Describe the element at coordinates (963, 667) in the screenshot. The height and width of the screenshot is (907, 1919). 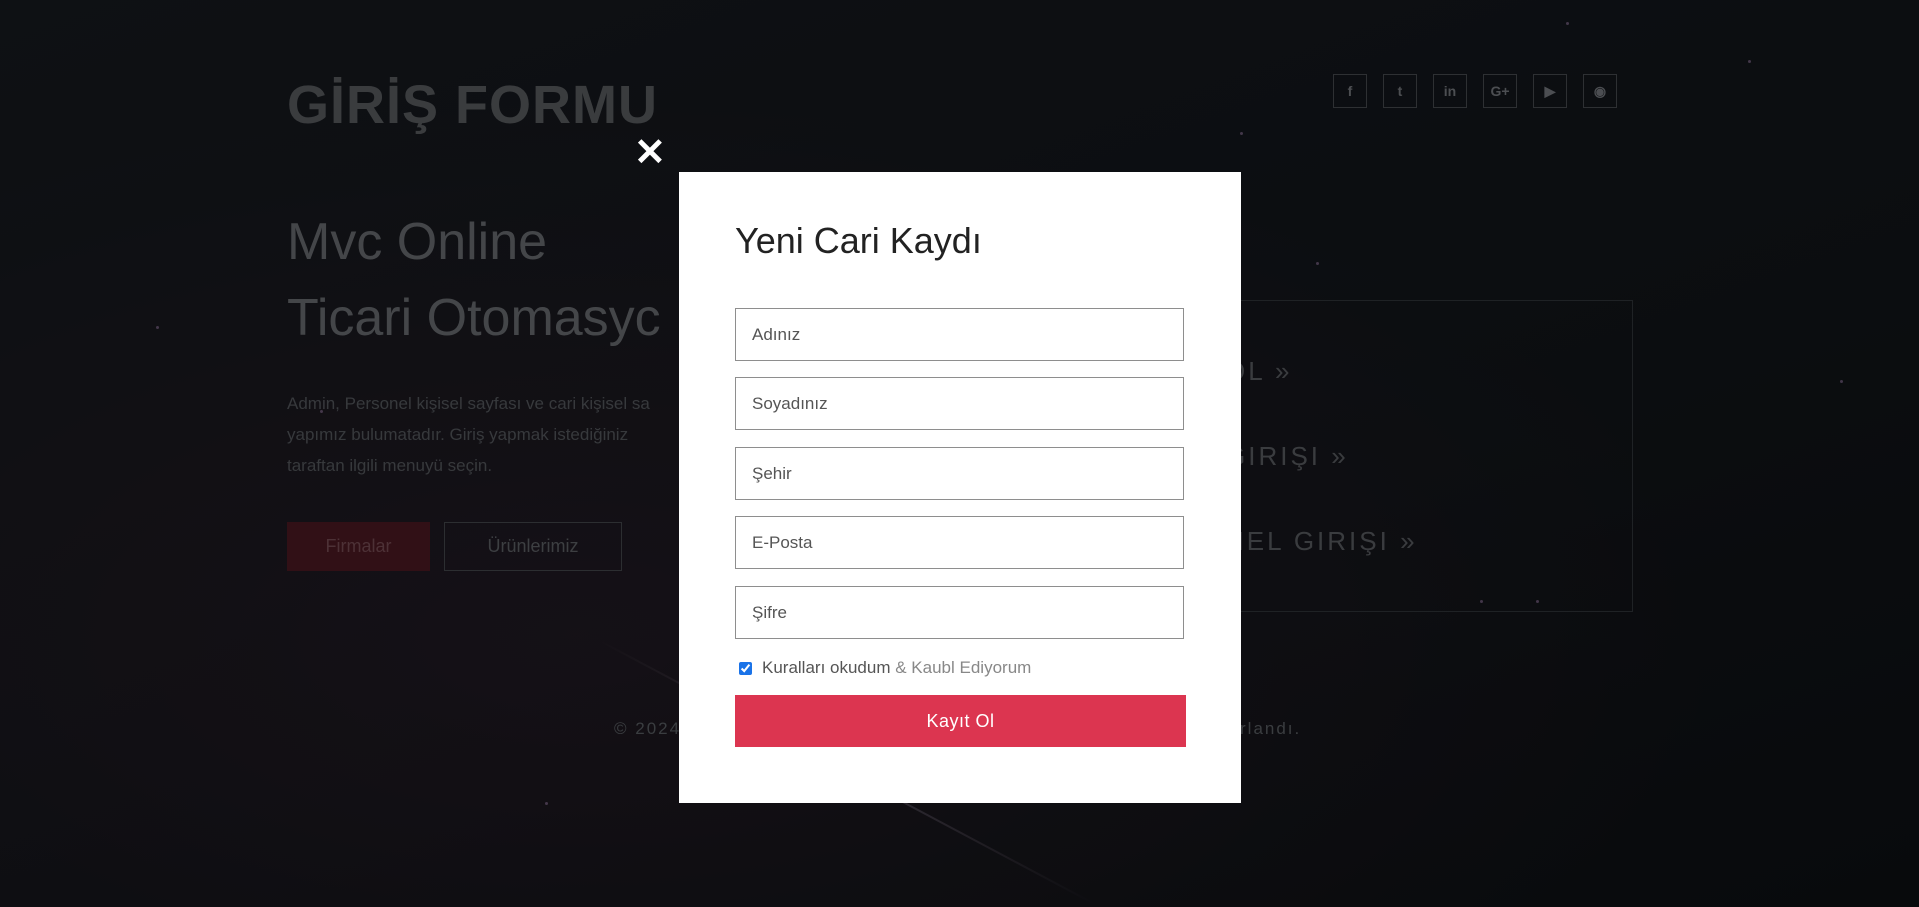
I see `terms-accept-link: & Kaubl Ediyorum` at that location.